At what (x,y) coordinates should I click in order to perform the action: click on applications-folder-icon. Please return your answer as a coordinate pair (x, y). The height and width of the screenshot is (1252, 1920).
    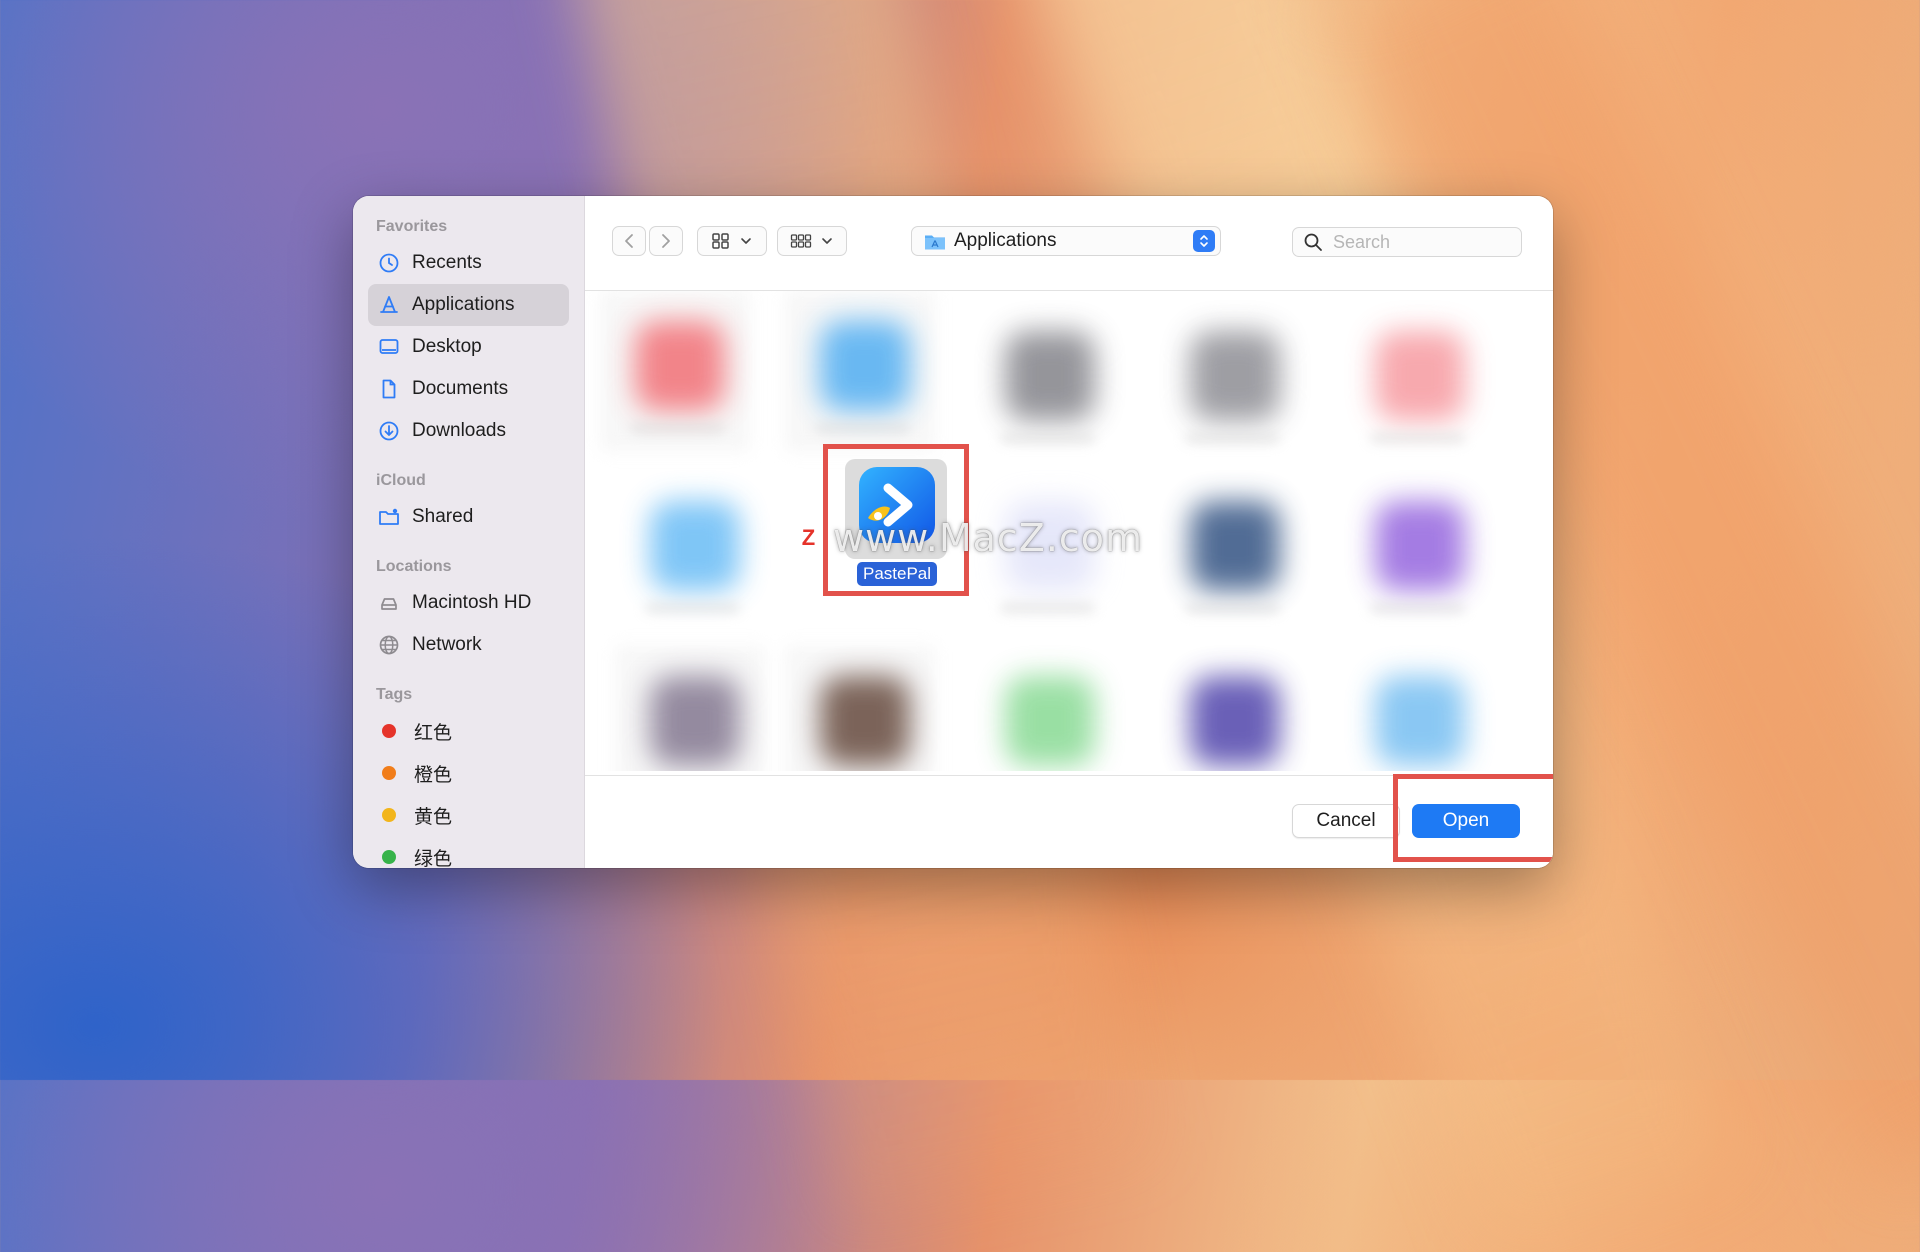
    Looking at the image, I should click on (935, 242).